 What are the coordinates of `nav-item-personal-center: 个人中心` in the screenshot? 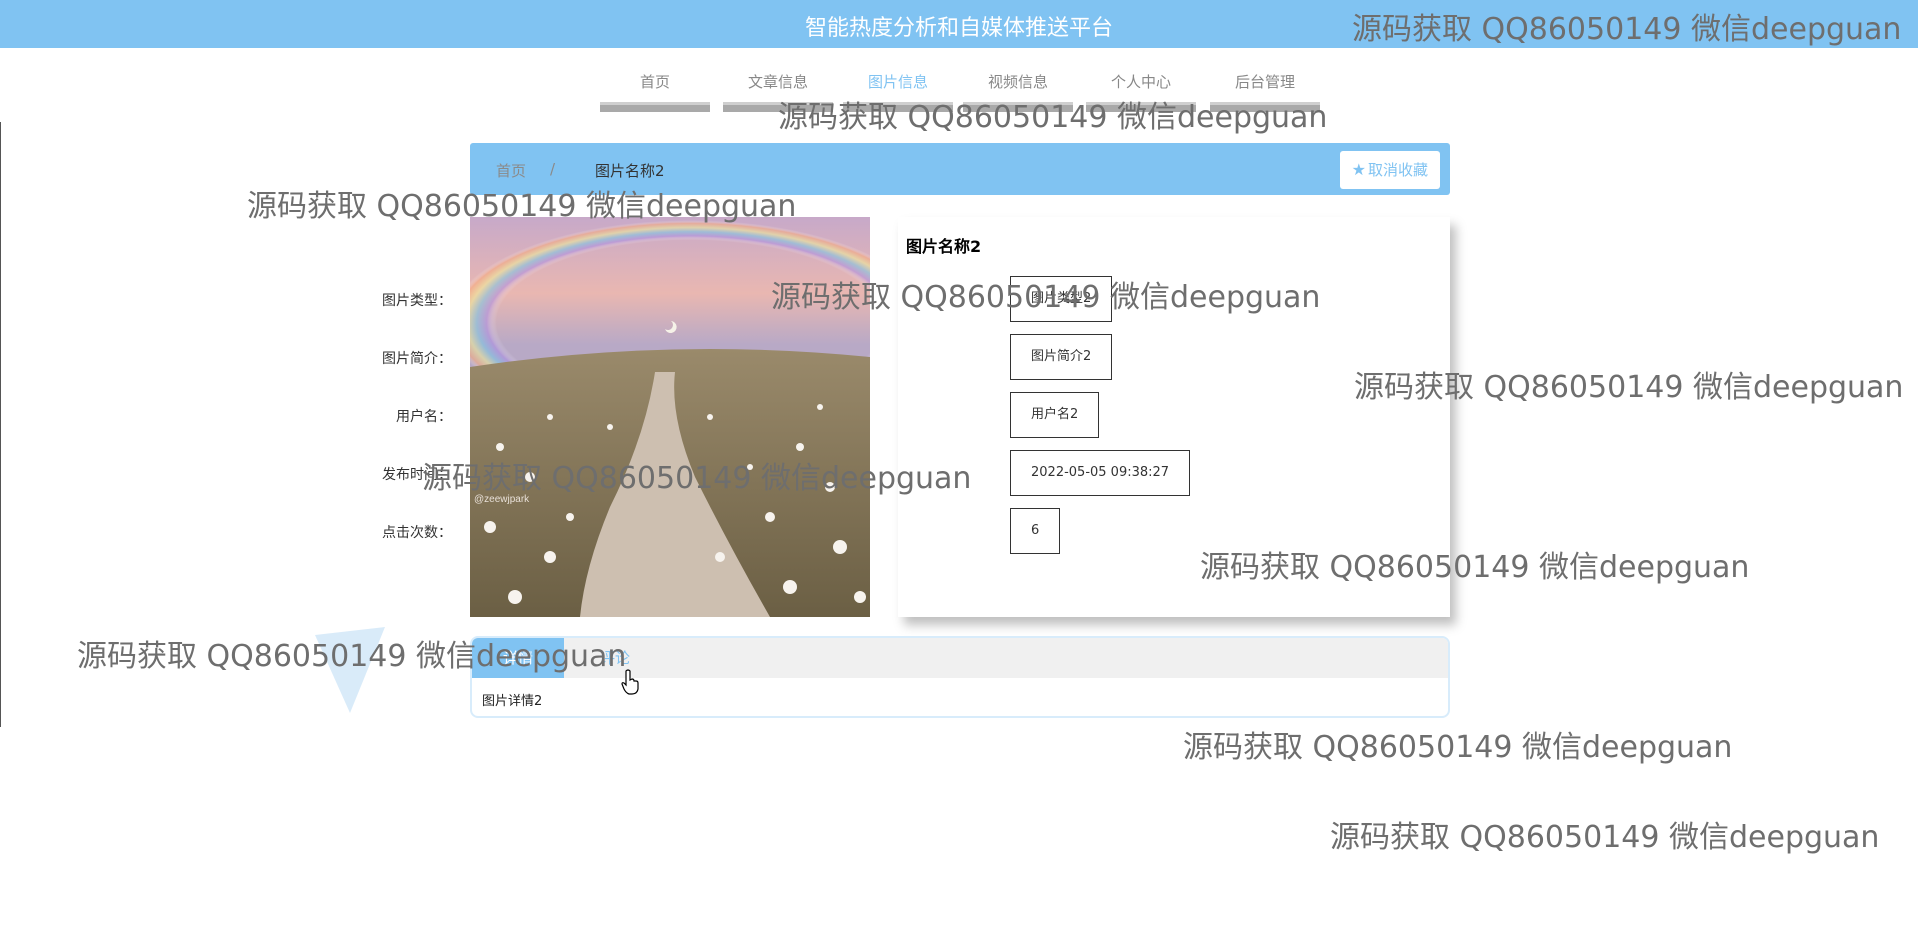 It's located at (1141, 91).